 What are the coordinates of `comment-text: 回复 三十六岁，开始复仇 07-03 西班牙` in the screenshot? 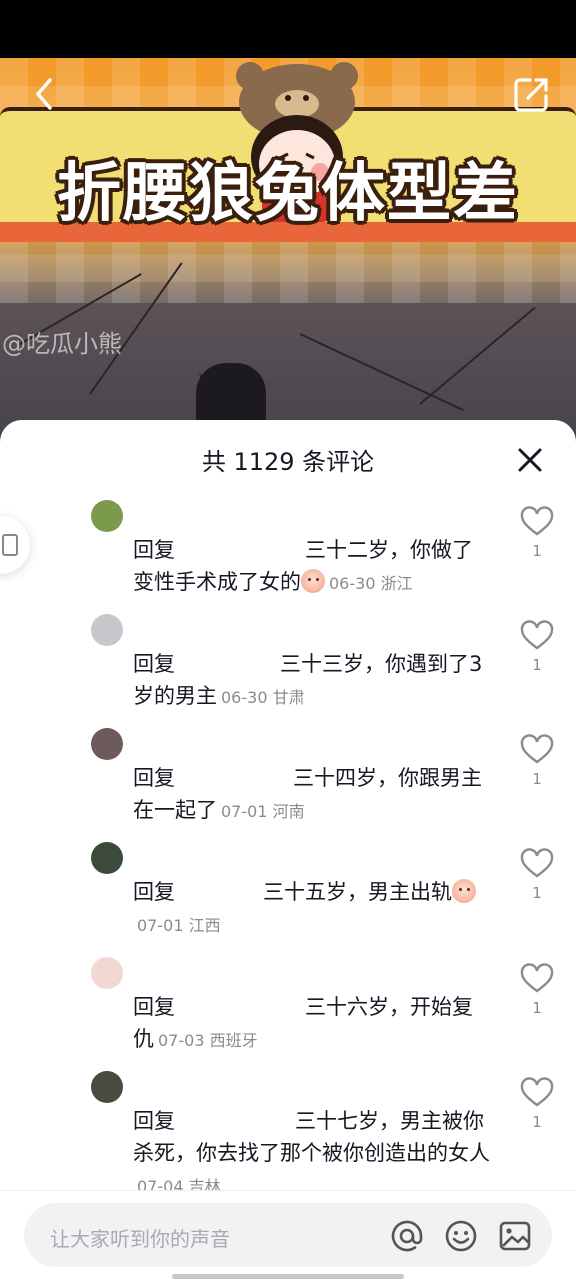 It's located at (313, 1024).